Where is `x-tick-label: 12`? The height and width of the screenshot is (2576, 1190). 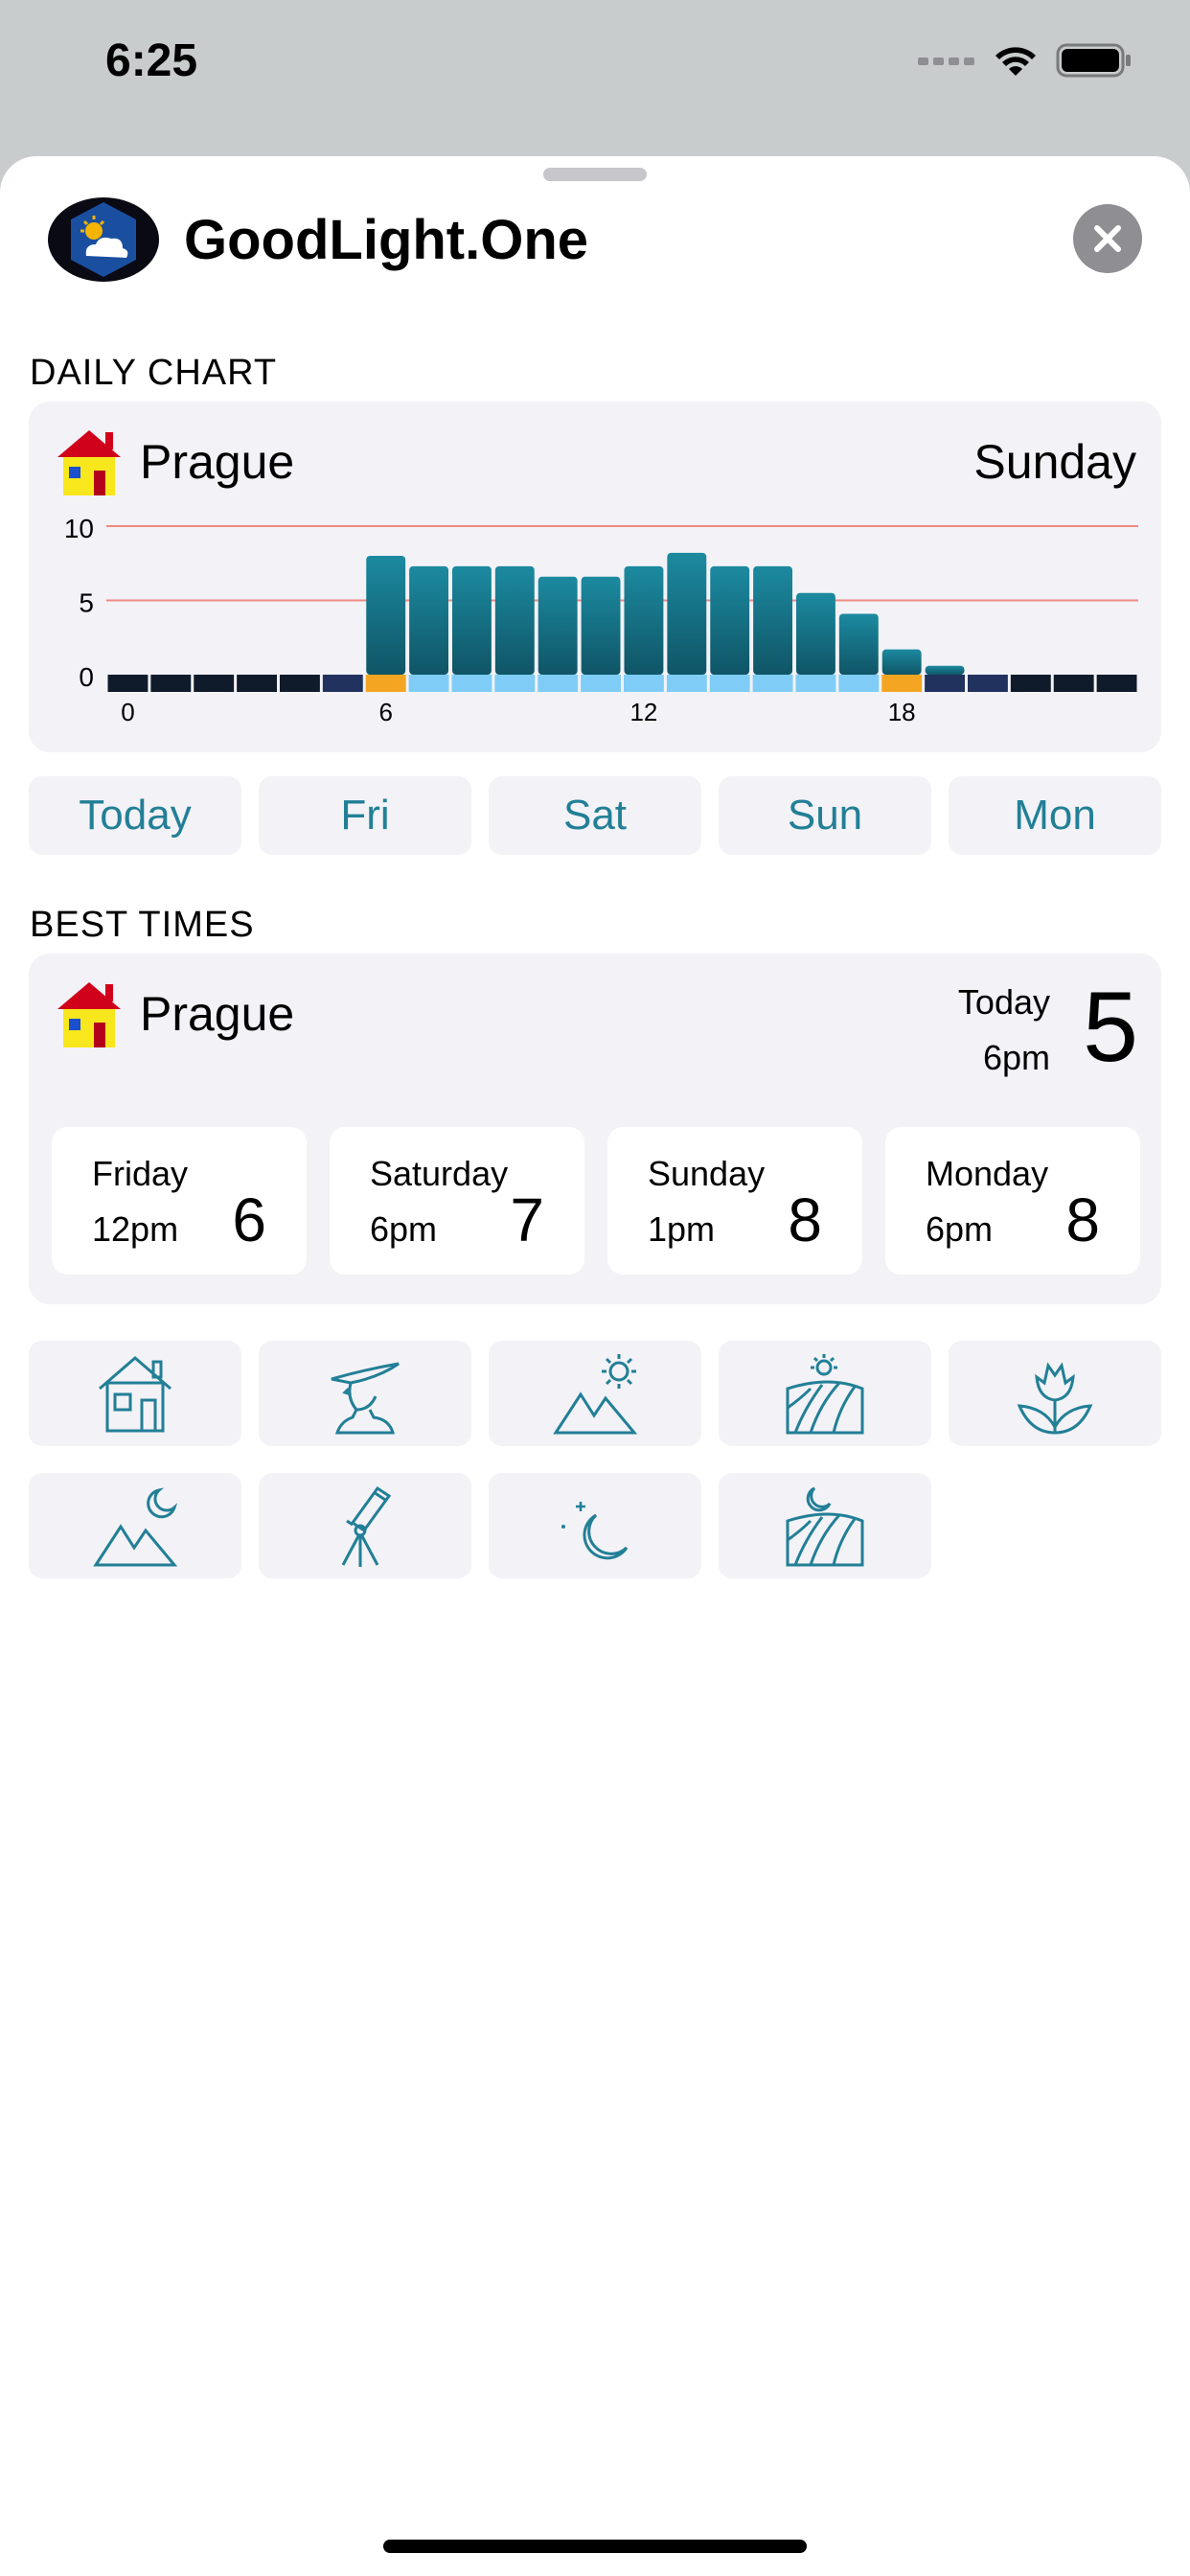
x-tick-label: 12 is located at coordinates (643, 712).